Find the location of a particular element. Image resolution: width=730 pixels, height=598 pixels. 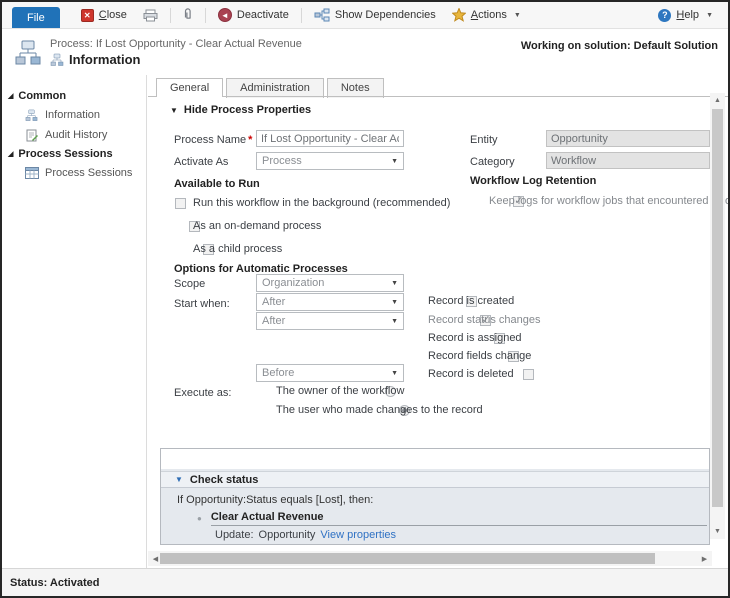

checkbox-label: Record is deleted is located at coordinates (471, 374).